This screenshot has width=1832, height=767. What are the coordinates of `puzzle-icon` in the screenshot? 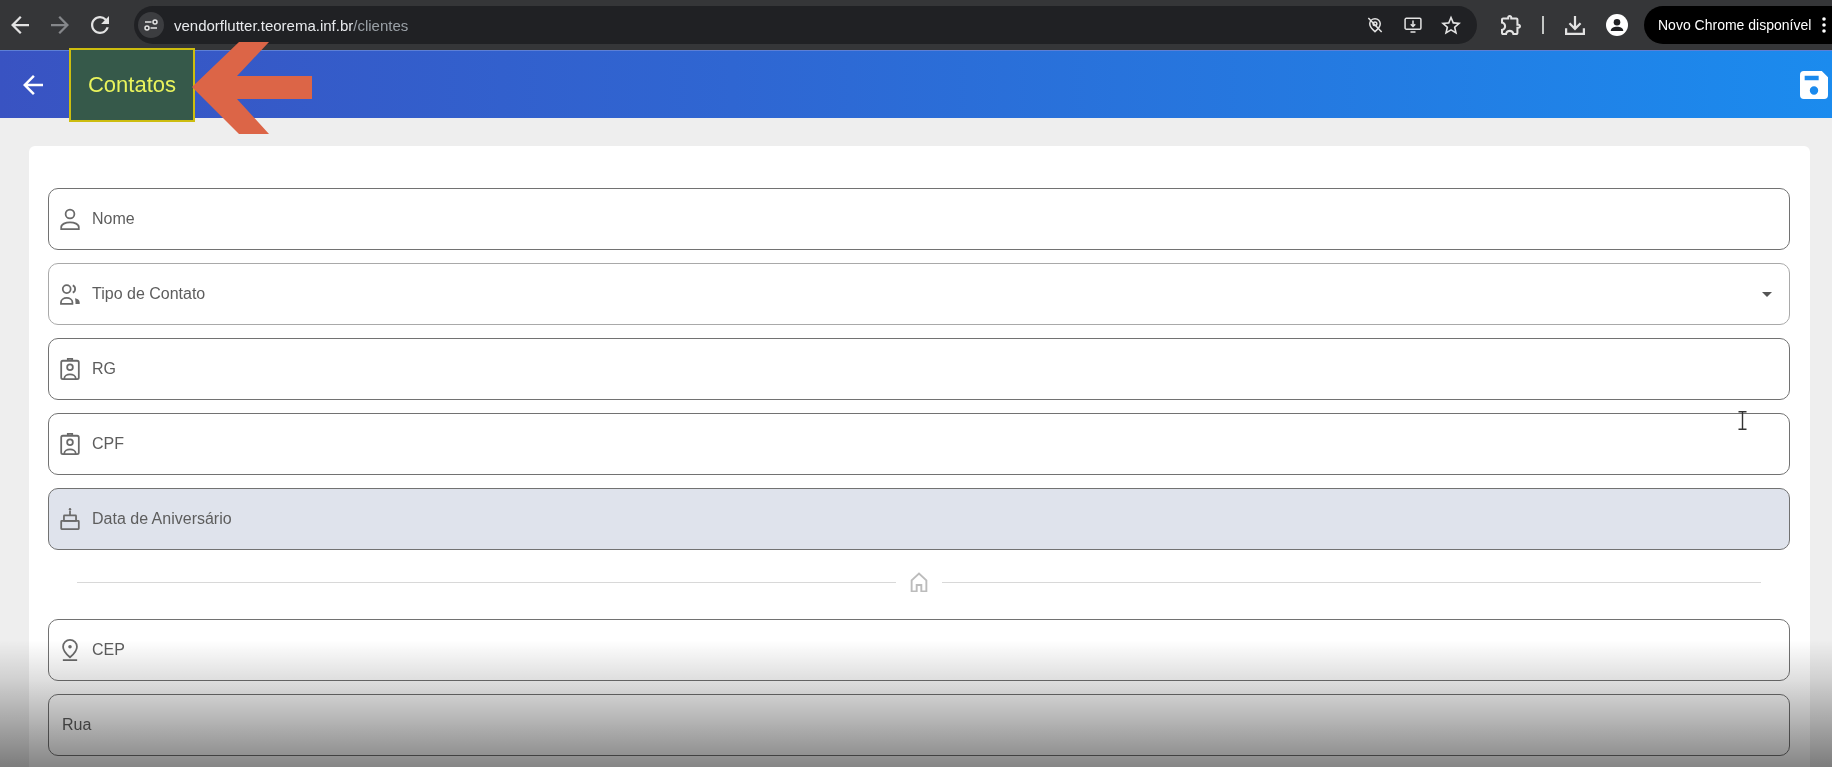 It's located at (1511, 25).